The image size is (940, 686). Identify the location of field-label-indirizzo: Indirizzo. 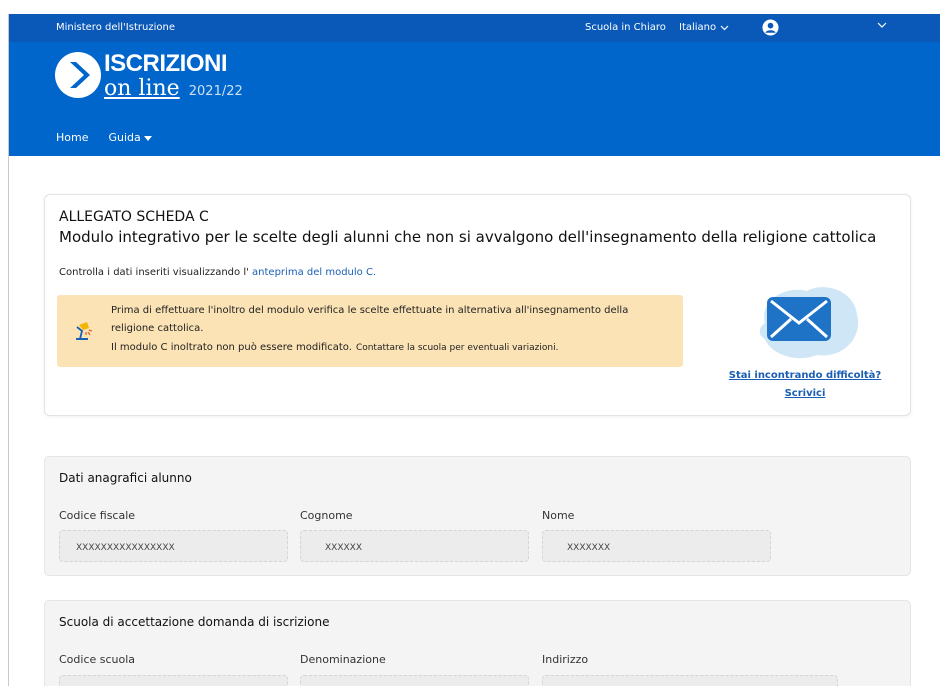
(565, 659).